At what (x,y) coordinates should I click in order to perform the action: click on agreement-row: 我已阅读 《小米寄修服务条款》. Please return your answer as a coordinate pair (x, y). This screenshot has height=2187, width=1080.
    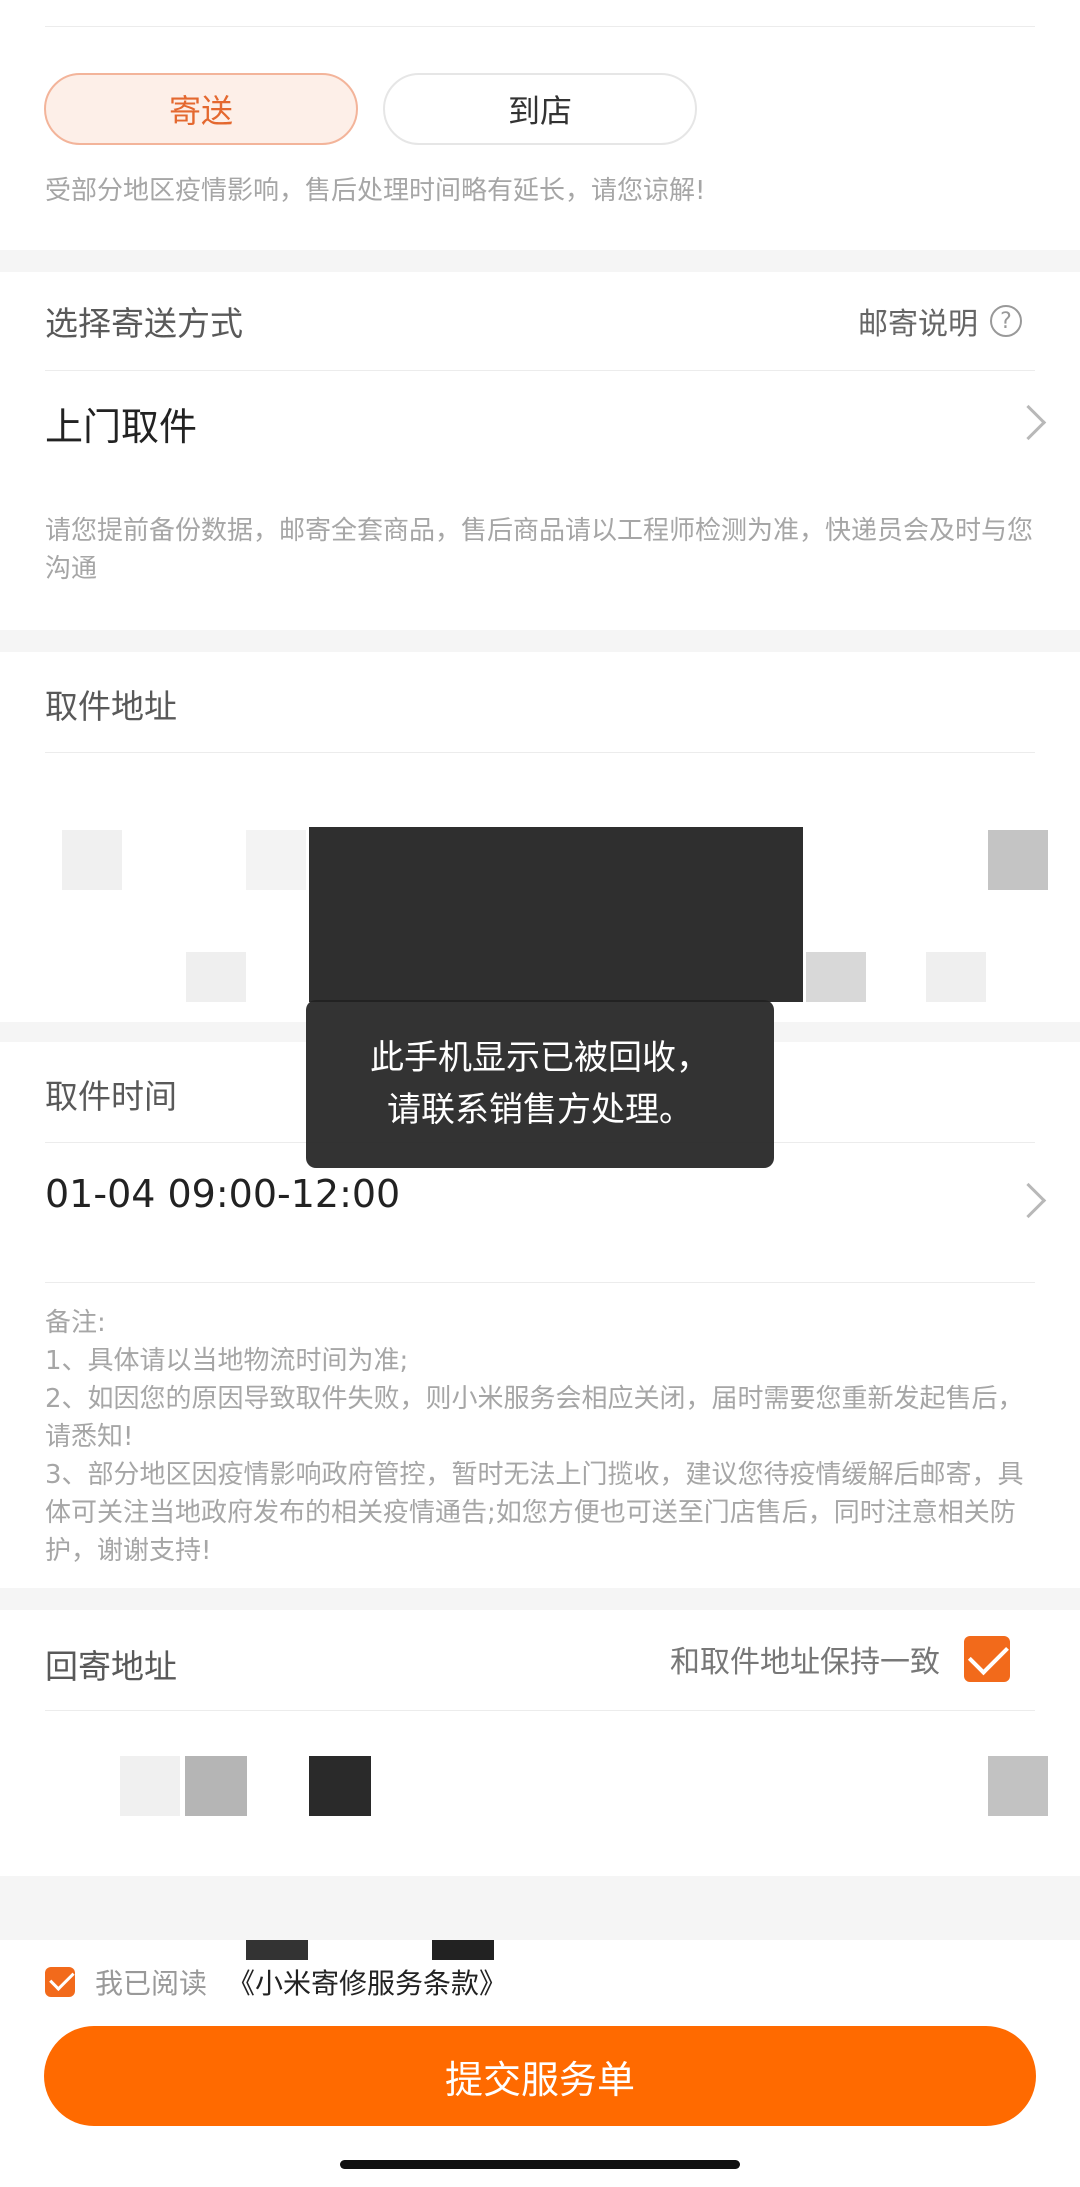
    Looking at the image, I should click on (276, 1982).